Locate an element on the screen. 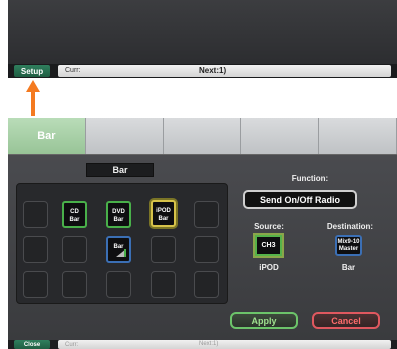  bottom-next-label: Next:1) is located at coordinates (209, 344).